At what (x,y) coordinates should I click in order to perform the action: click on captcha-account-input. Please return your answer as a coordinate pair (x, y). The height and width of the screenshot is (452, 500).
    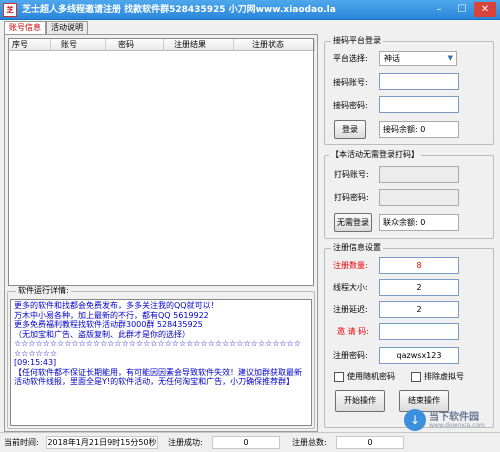
    Looking at the image, I should click on (419, 174).